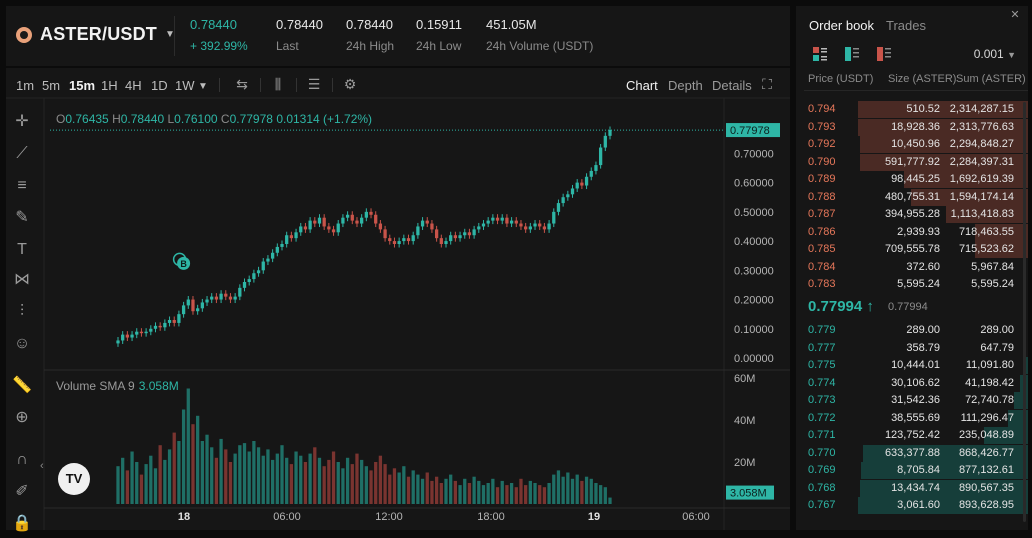 Image resolution: width=1032 pixels, height=538 pixels. I want to click on pattern-icon: ⋈, so click(22, 280).